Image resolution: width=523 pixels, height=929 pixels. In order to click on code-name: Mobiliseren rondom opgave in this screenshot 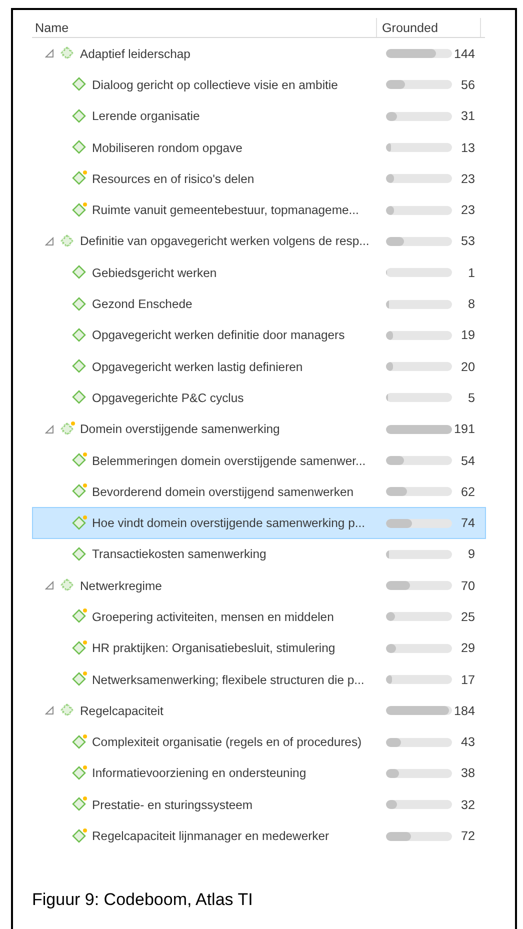, I will do `click(167, 147)`.